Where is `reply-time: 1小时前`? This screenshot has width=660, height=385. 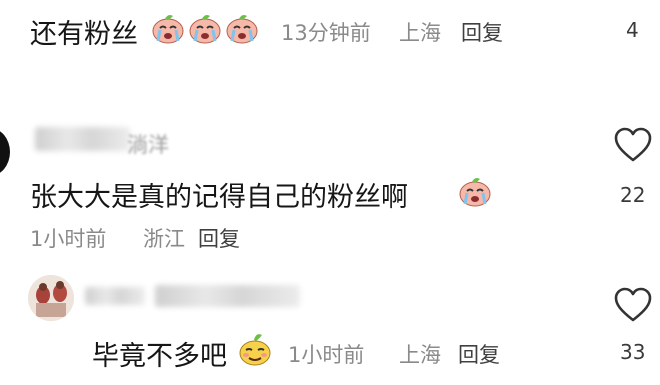
reply-time: 1小时前 is located at coordinates (326, 355).